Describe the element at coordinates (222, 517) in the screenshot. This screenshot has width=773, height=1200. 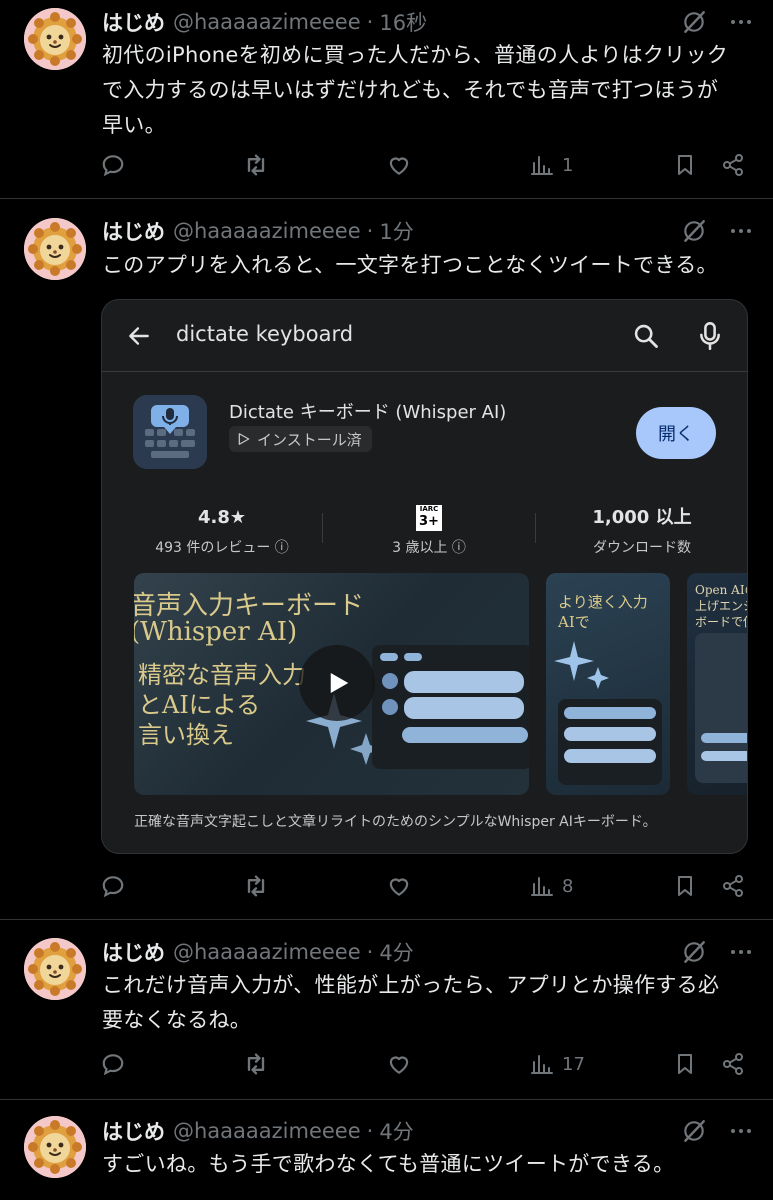
I see `rating-value: 4.8★` at that location.